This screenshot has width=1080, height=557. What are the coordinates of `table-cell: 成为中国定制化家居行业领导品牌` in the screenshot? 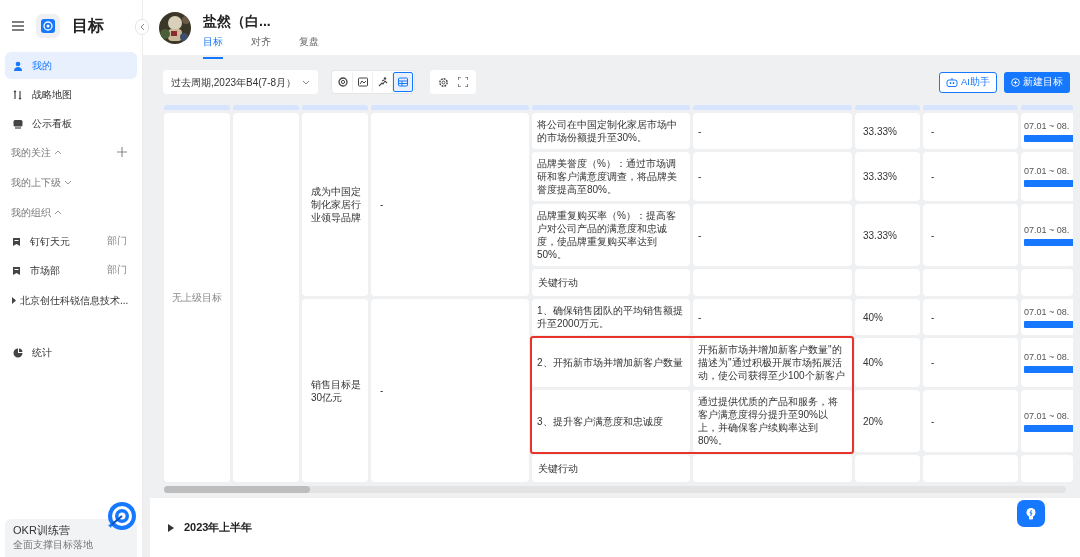 It's located at (335, 204).